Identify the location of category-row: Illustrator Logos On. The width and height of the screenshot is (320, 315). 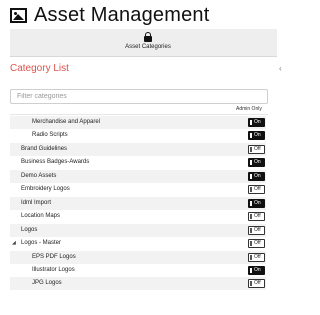
(138, 270).